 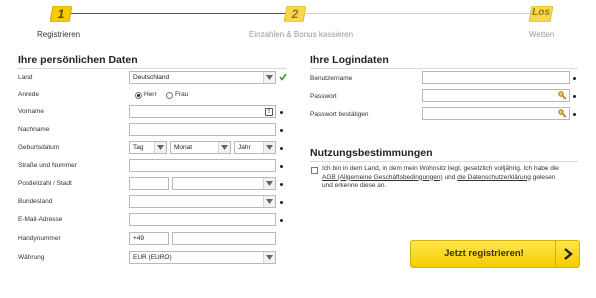 What do you see at coordinates (484, 253) in the screenshot?
I see `register-button-label: Jetzt registrieren!` at bounding box center [484, 253].